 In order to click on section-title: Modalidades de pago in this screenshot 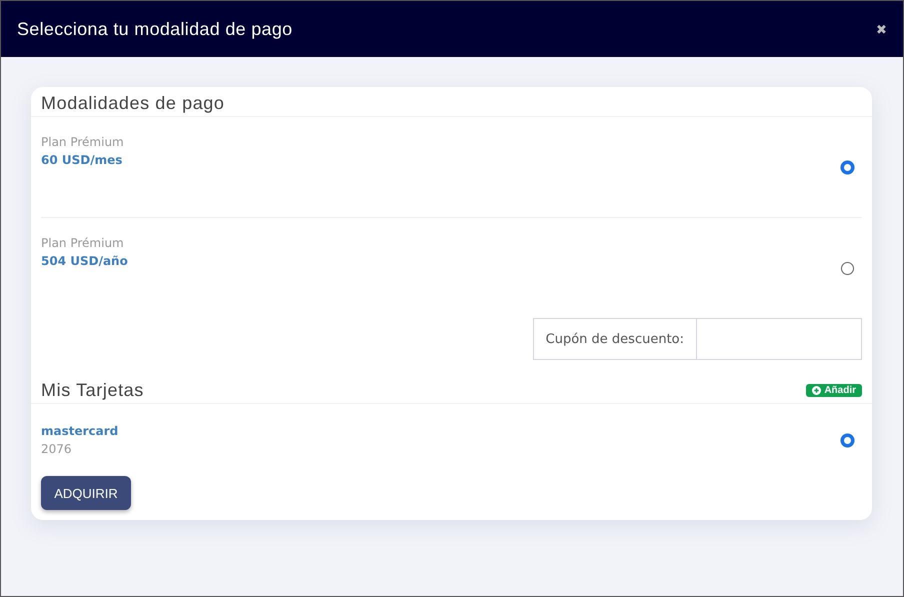, I will do `click(133, 103)`.